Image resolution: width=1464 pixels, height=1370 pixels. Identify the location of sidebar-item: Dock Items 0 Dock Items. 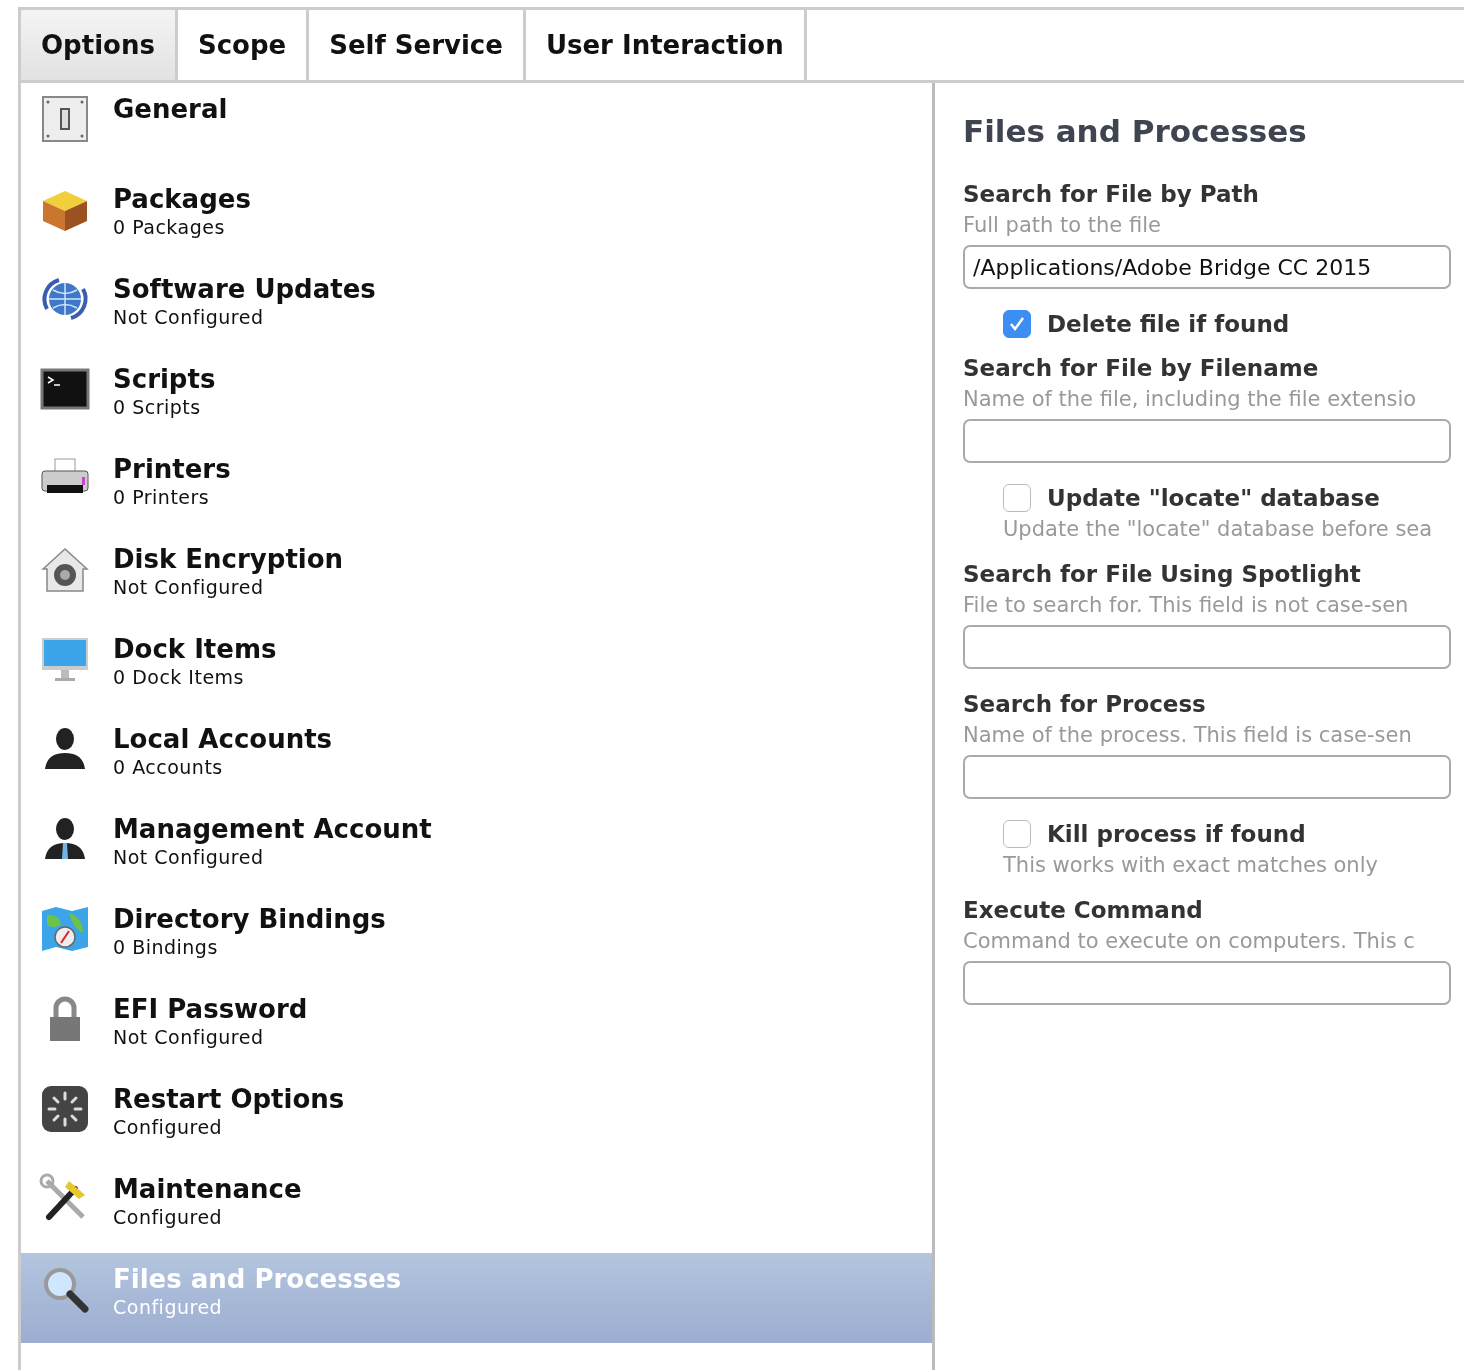
(476, 668).